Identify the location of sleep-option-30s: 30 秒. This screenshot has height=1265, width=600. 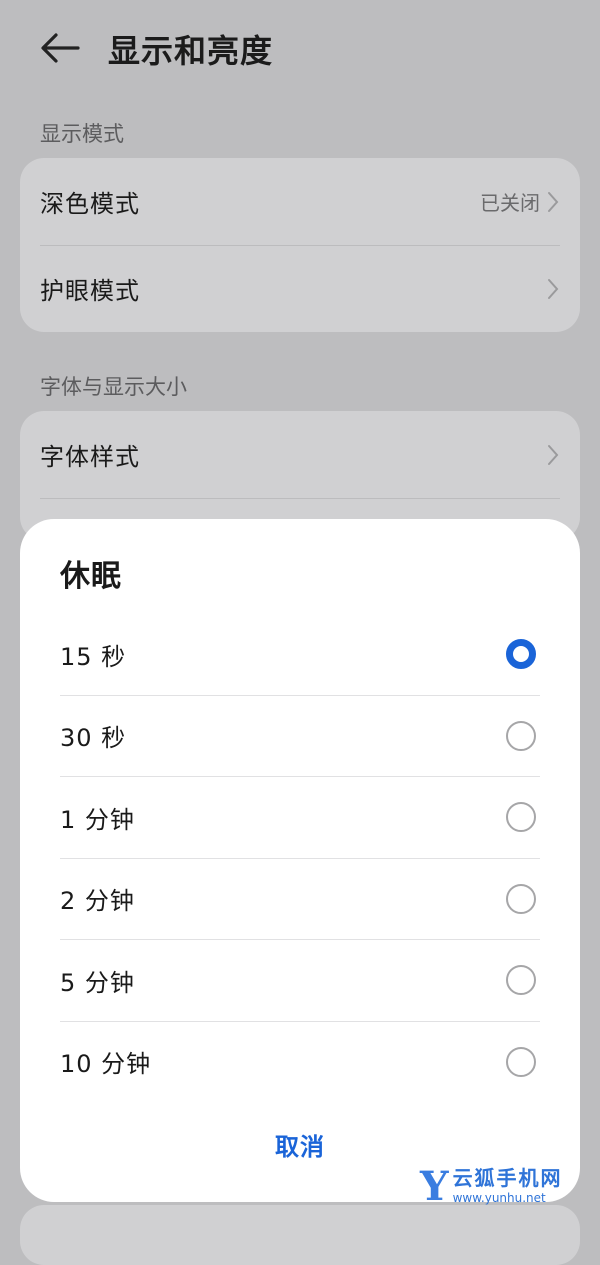
(300, 735).